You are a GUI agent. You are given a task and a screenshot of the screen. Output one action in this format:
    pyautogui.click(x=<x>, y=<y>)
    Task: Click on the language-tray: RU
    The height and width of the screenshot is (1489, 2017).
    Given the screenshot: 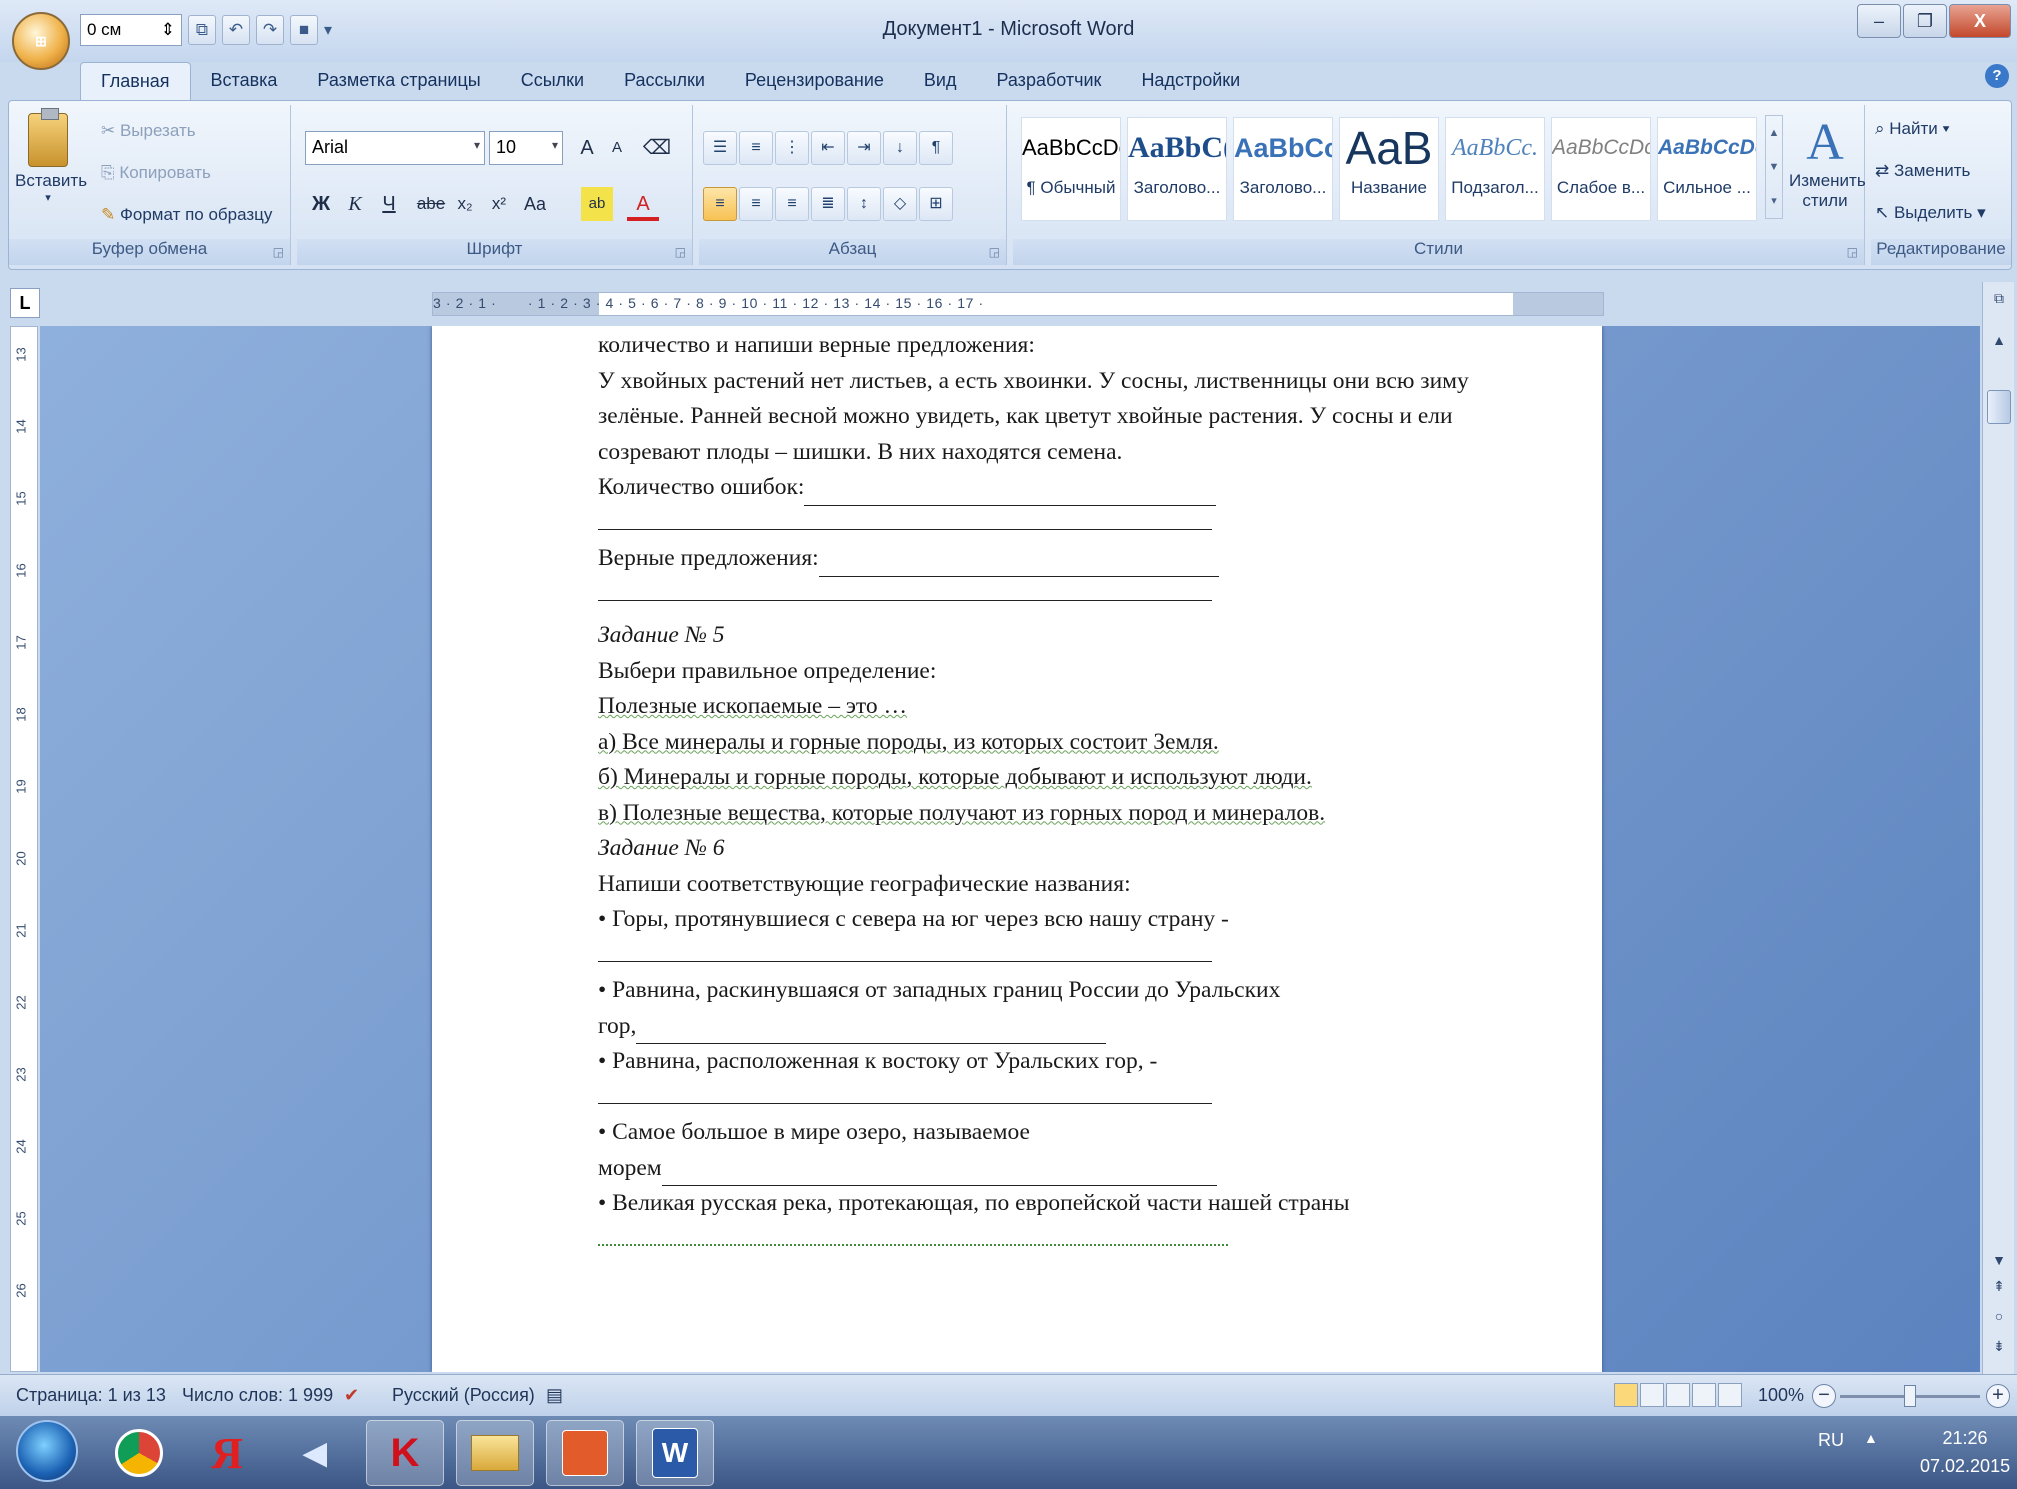 What is the action you would take?
    pyautogui.click(x=1831, y=1440)
    